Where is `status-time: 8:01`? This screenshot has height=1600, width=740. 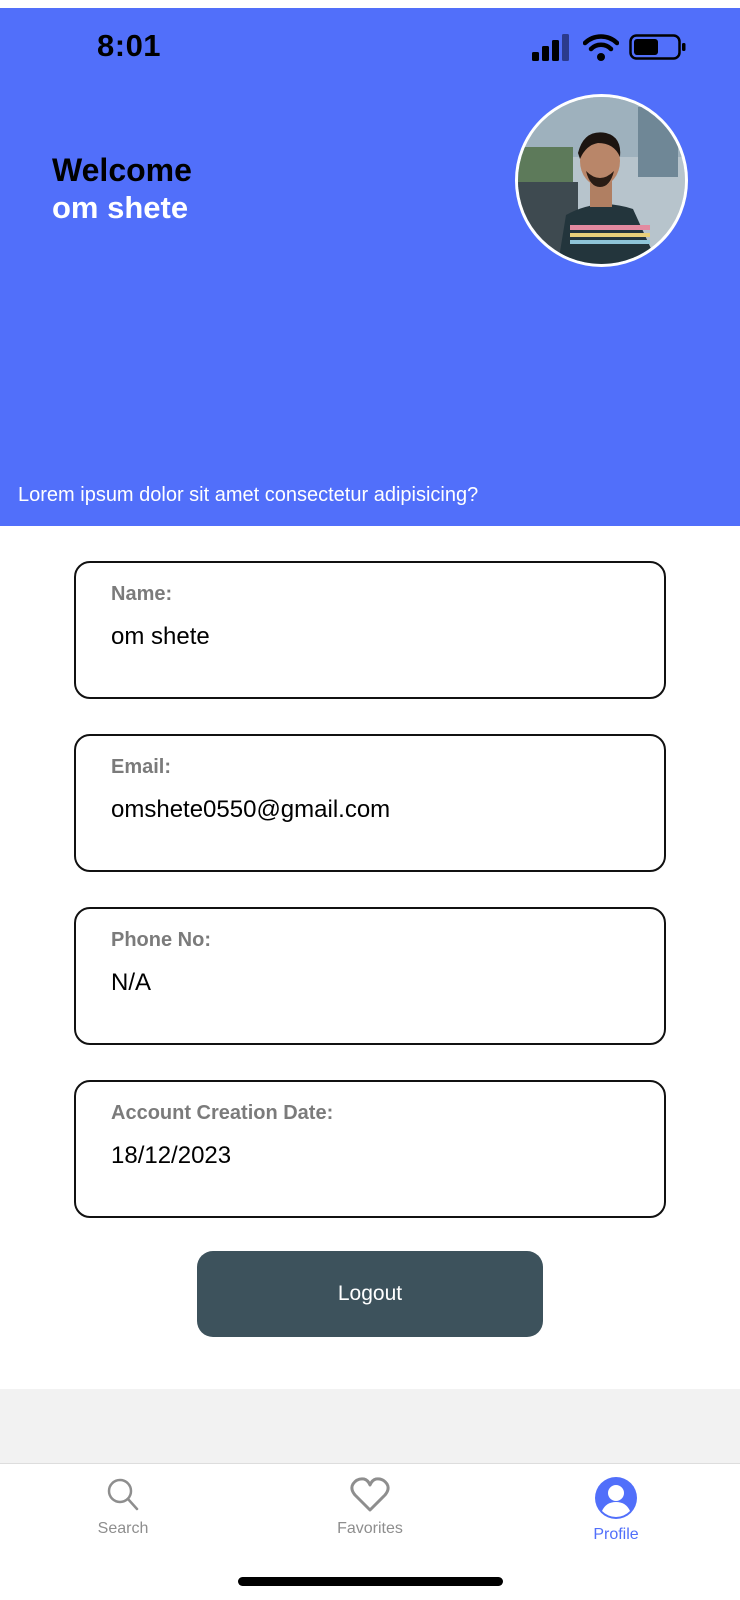
status-time: 8:01 is located at coordinates (129, 45).